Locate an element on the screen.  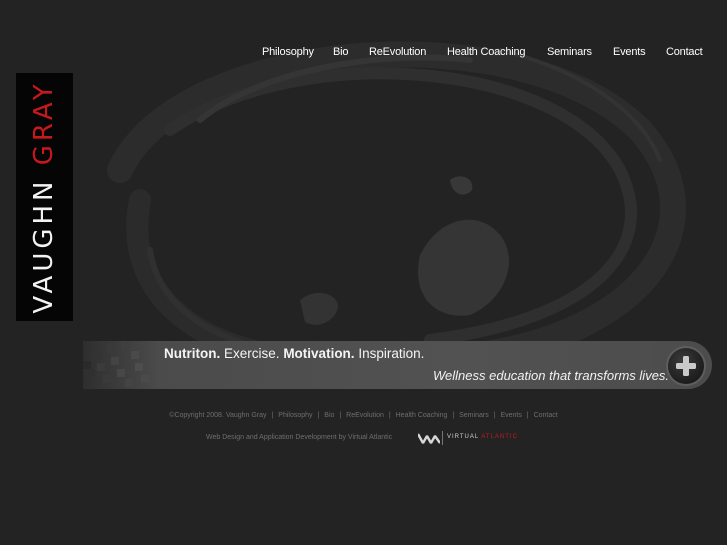
logo-text: VAUGHN GRAY is located at coordinates (44, 196).